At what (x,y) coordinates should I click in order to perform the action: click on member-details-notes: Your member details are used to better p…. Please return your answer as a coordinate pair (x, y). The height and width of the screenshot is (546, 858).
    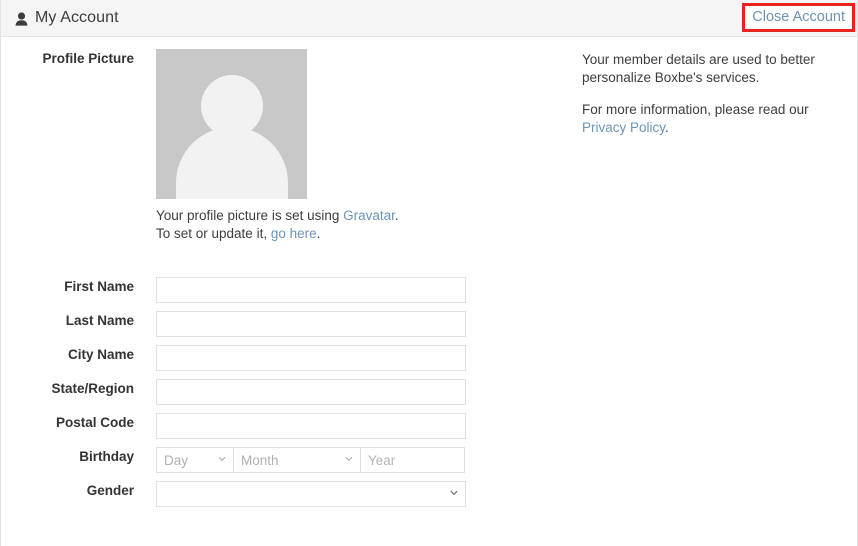
    Looking at the image, I should click on (709, 94).